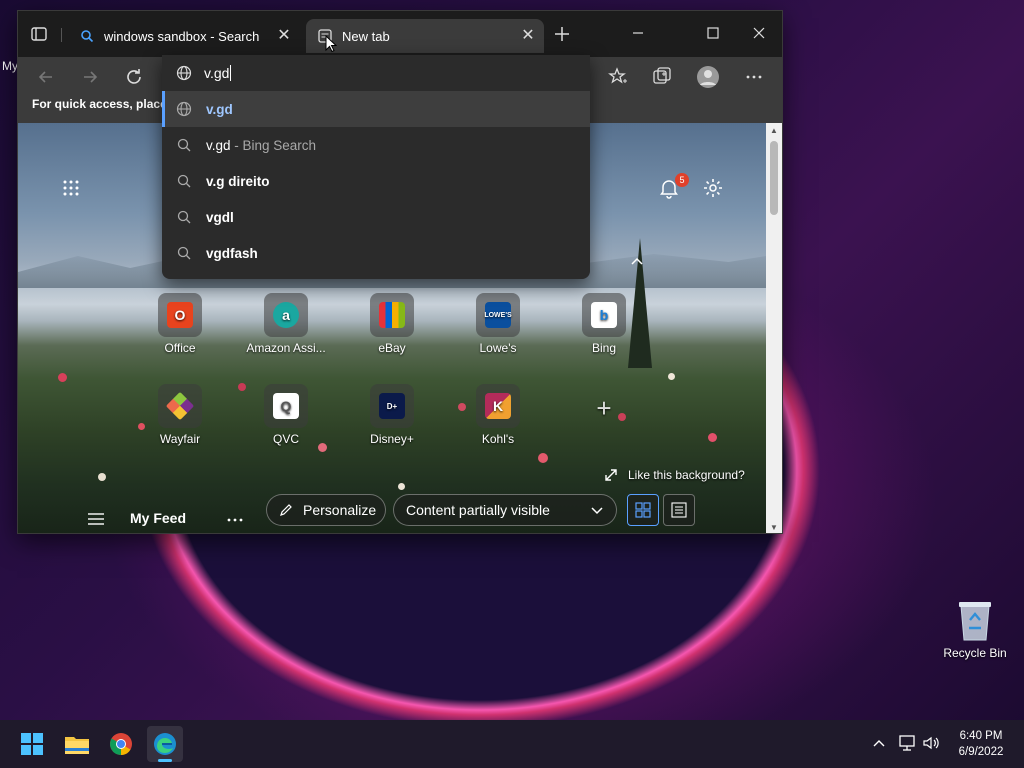 The height and width of the screenshot is (768, 1024). I want to click on file-explorer-button, so click(77, 744).